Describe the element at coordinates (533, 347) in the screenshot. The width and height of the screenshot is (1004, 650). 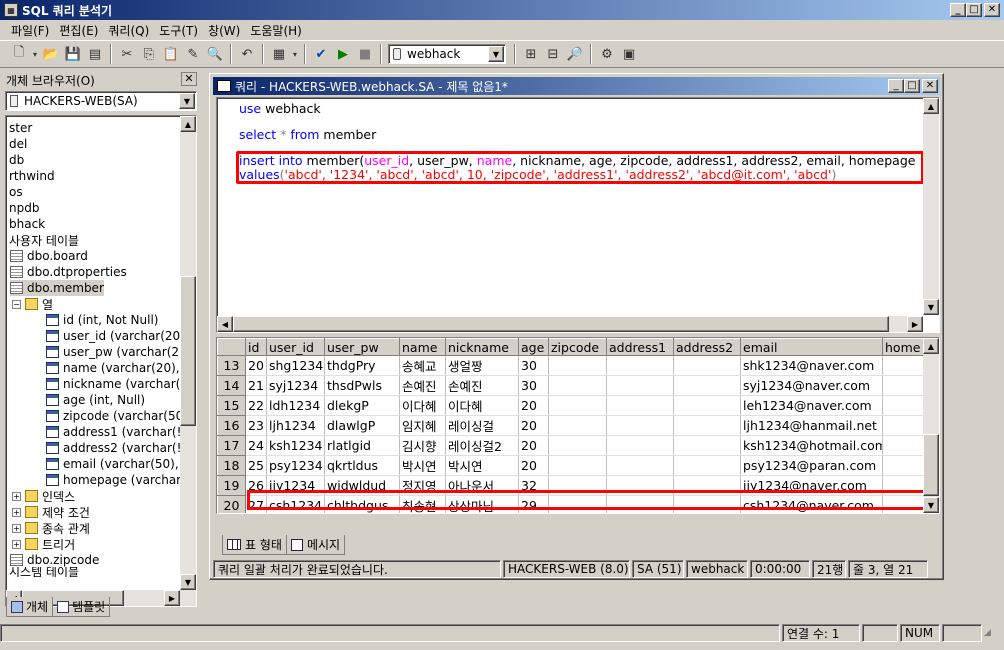
I see `column-header: age` at that location.